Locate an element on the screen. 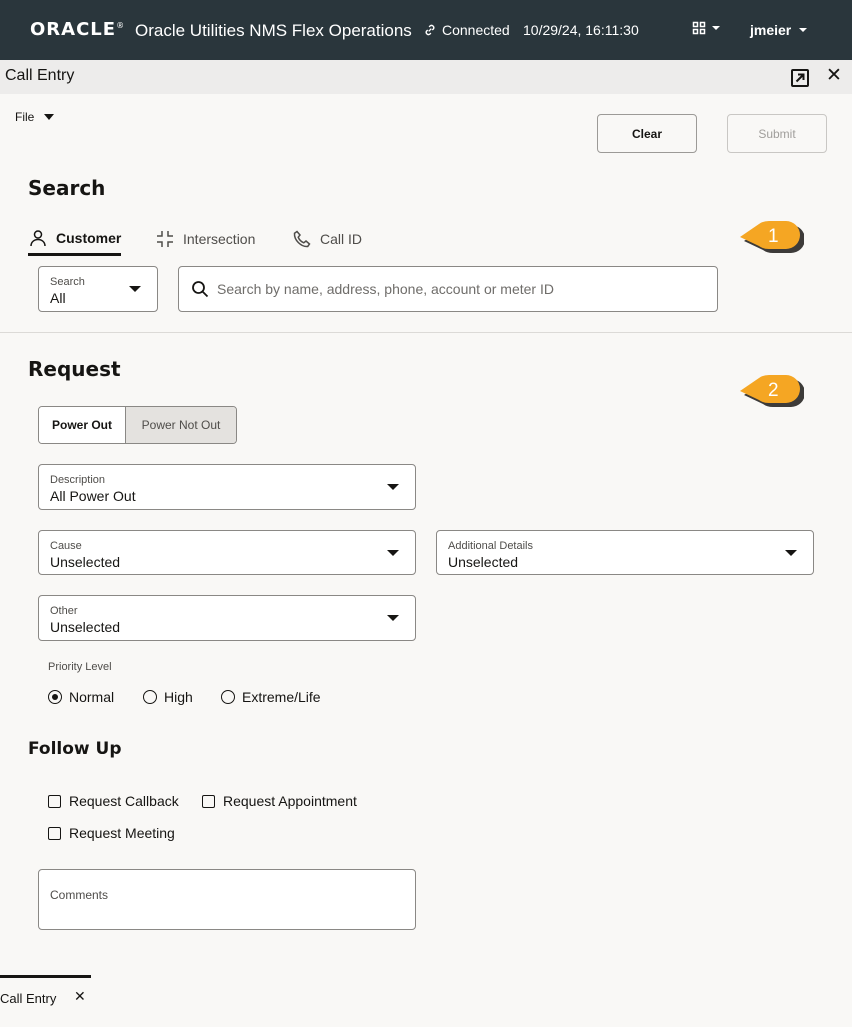 The height and width of the screenshot is (1027, 852). search-scope-select: Search All is located at coordinates (98, 289).